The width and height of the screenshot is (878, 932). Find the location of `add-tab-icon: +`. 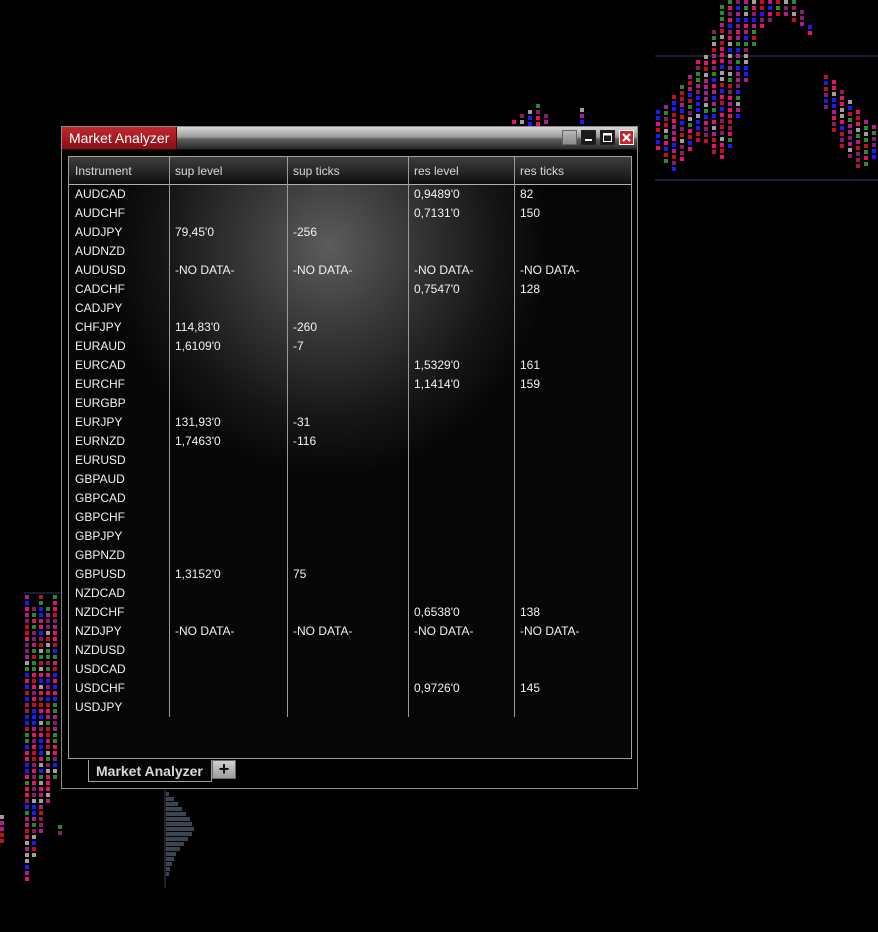

add-tab-icon: + is located at coordinates (224, 769).